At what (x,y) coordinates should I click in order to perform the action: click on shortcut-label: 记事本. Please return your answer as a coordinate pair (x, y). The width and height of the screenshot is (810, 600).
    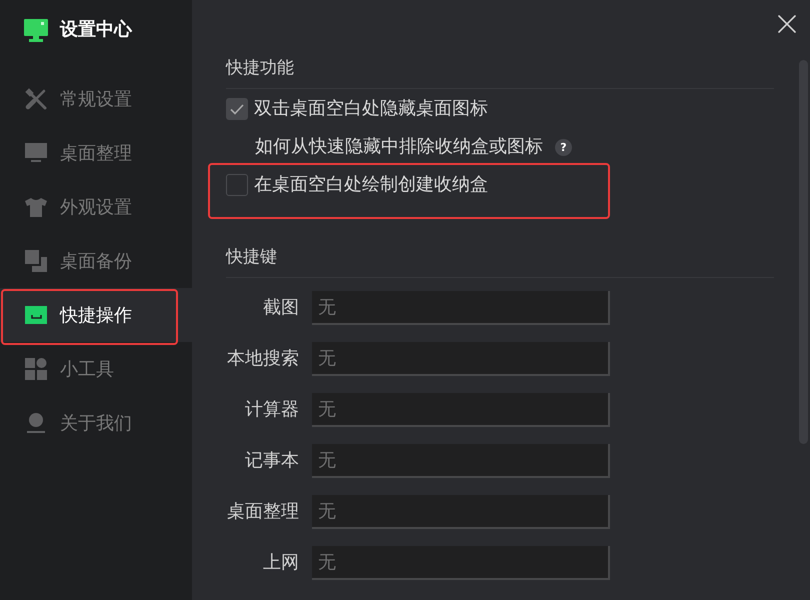
    Looking at the image, I should click on (271, 461).